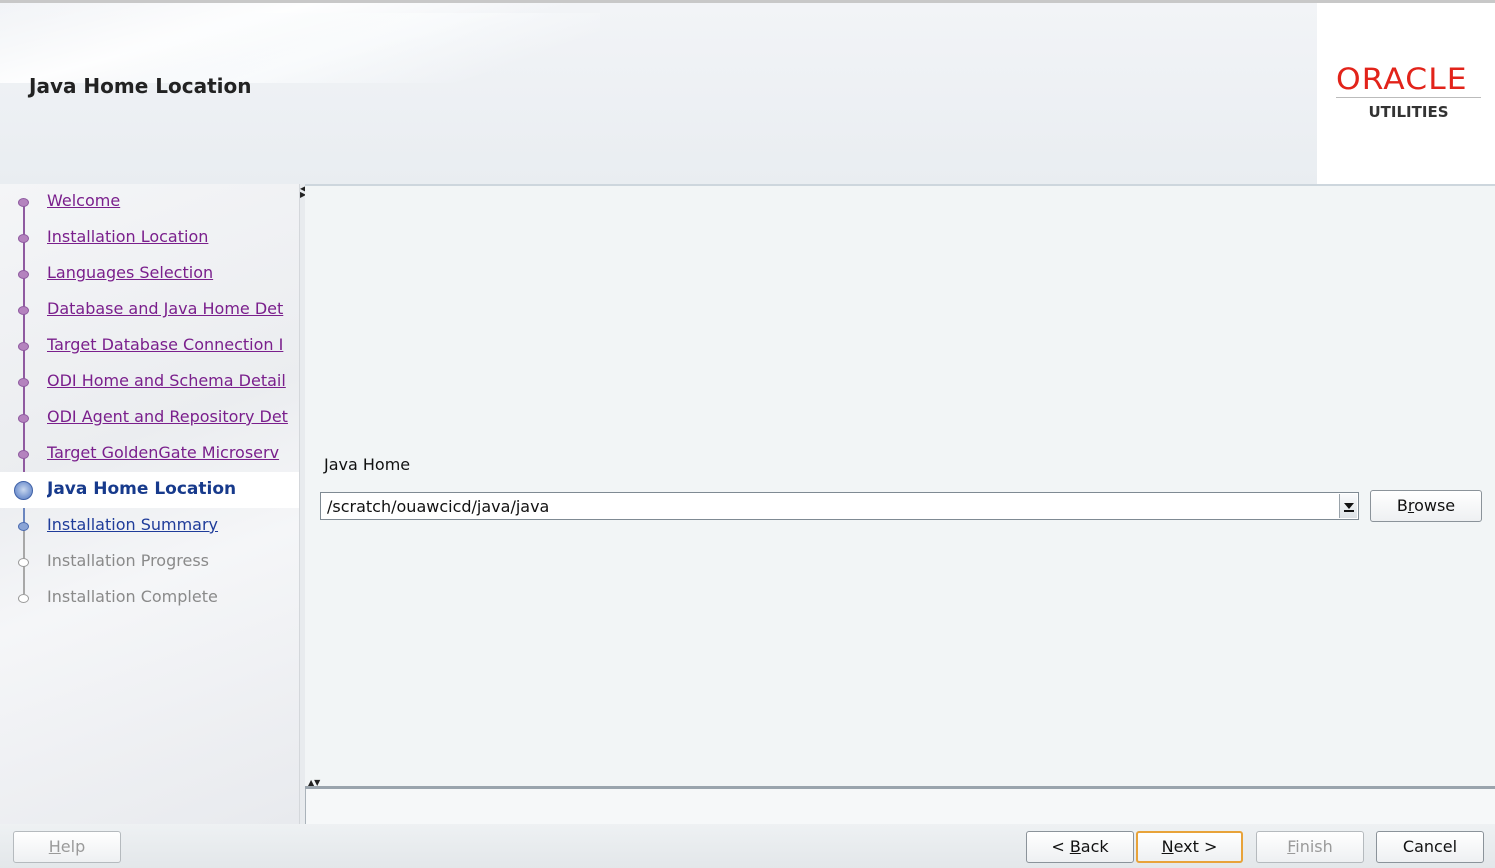 This screenshot has height=868, width=1495. I want to click on sidebar-item-welcome: Welcome, so click(151, 202).